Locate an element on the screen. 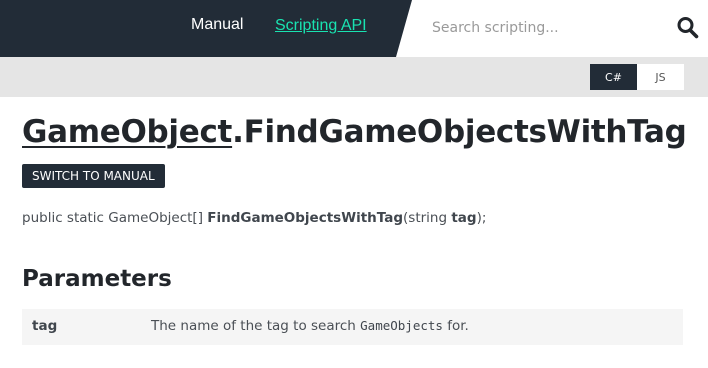 This screenshot has width=708, height=368. signature-param-name: tag is located at coordinates (464, 218).